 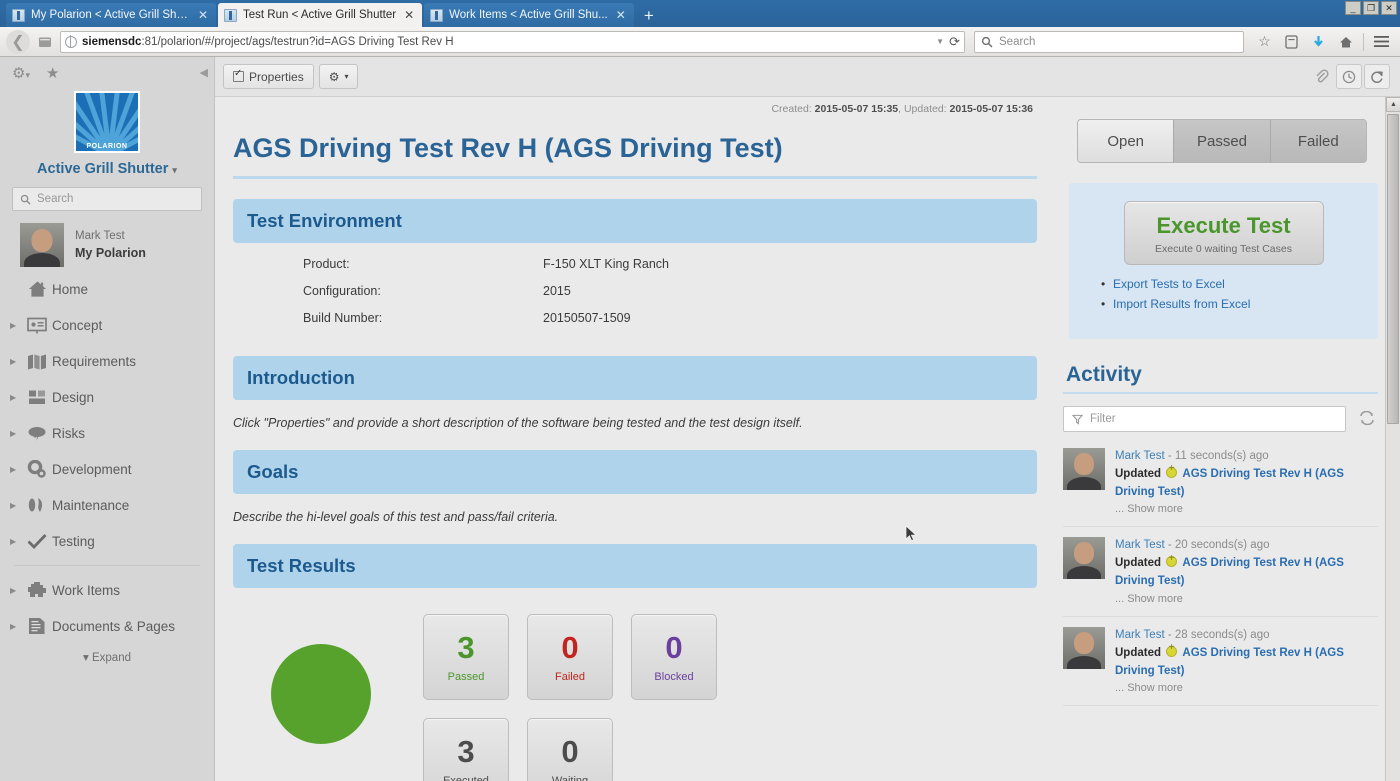 I want to click on activity-filter-row: Filter, so click(x=1220, y=419).